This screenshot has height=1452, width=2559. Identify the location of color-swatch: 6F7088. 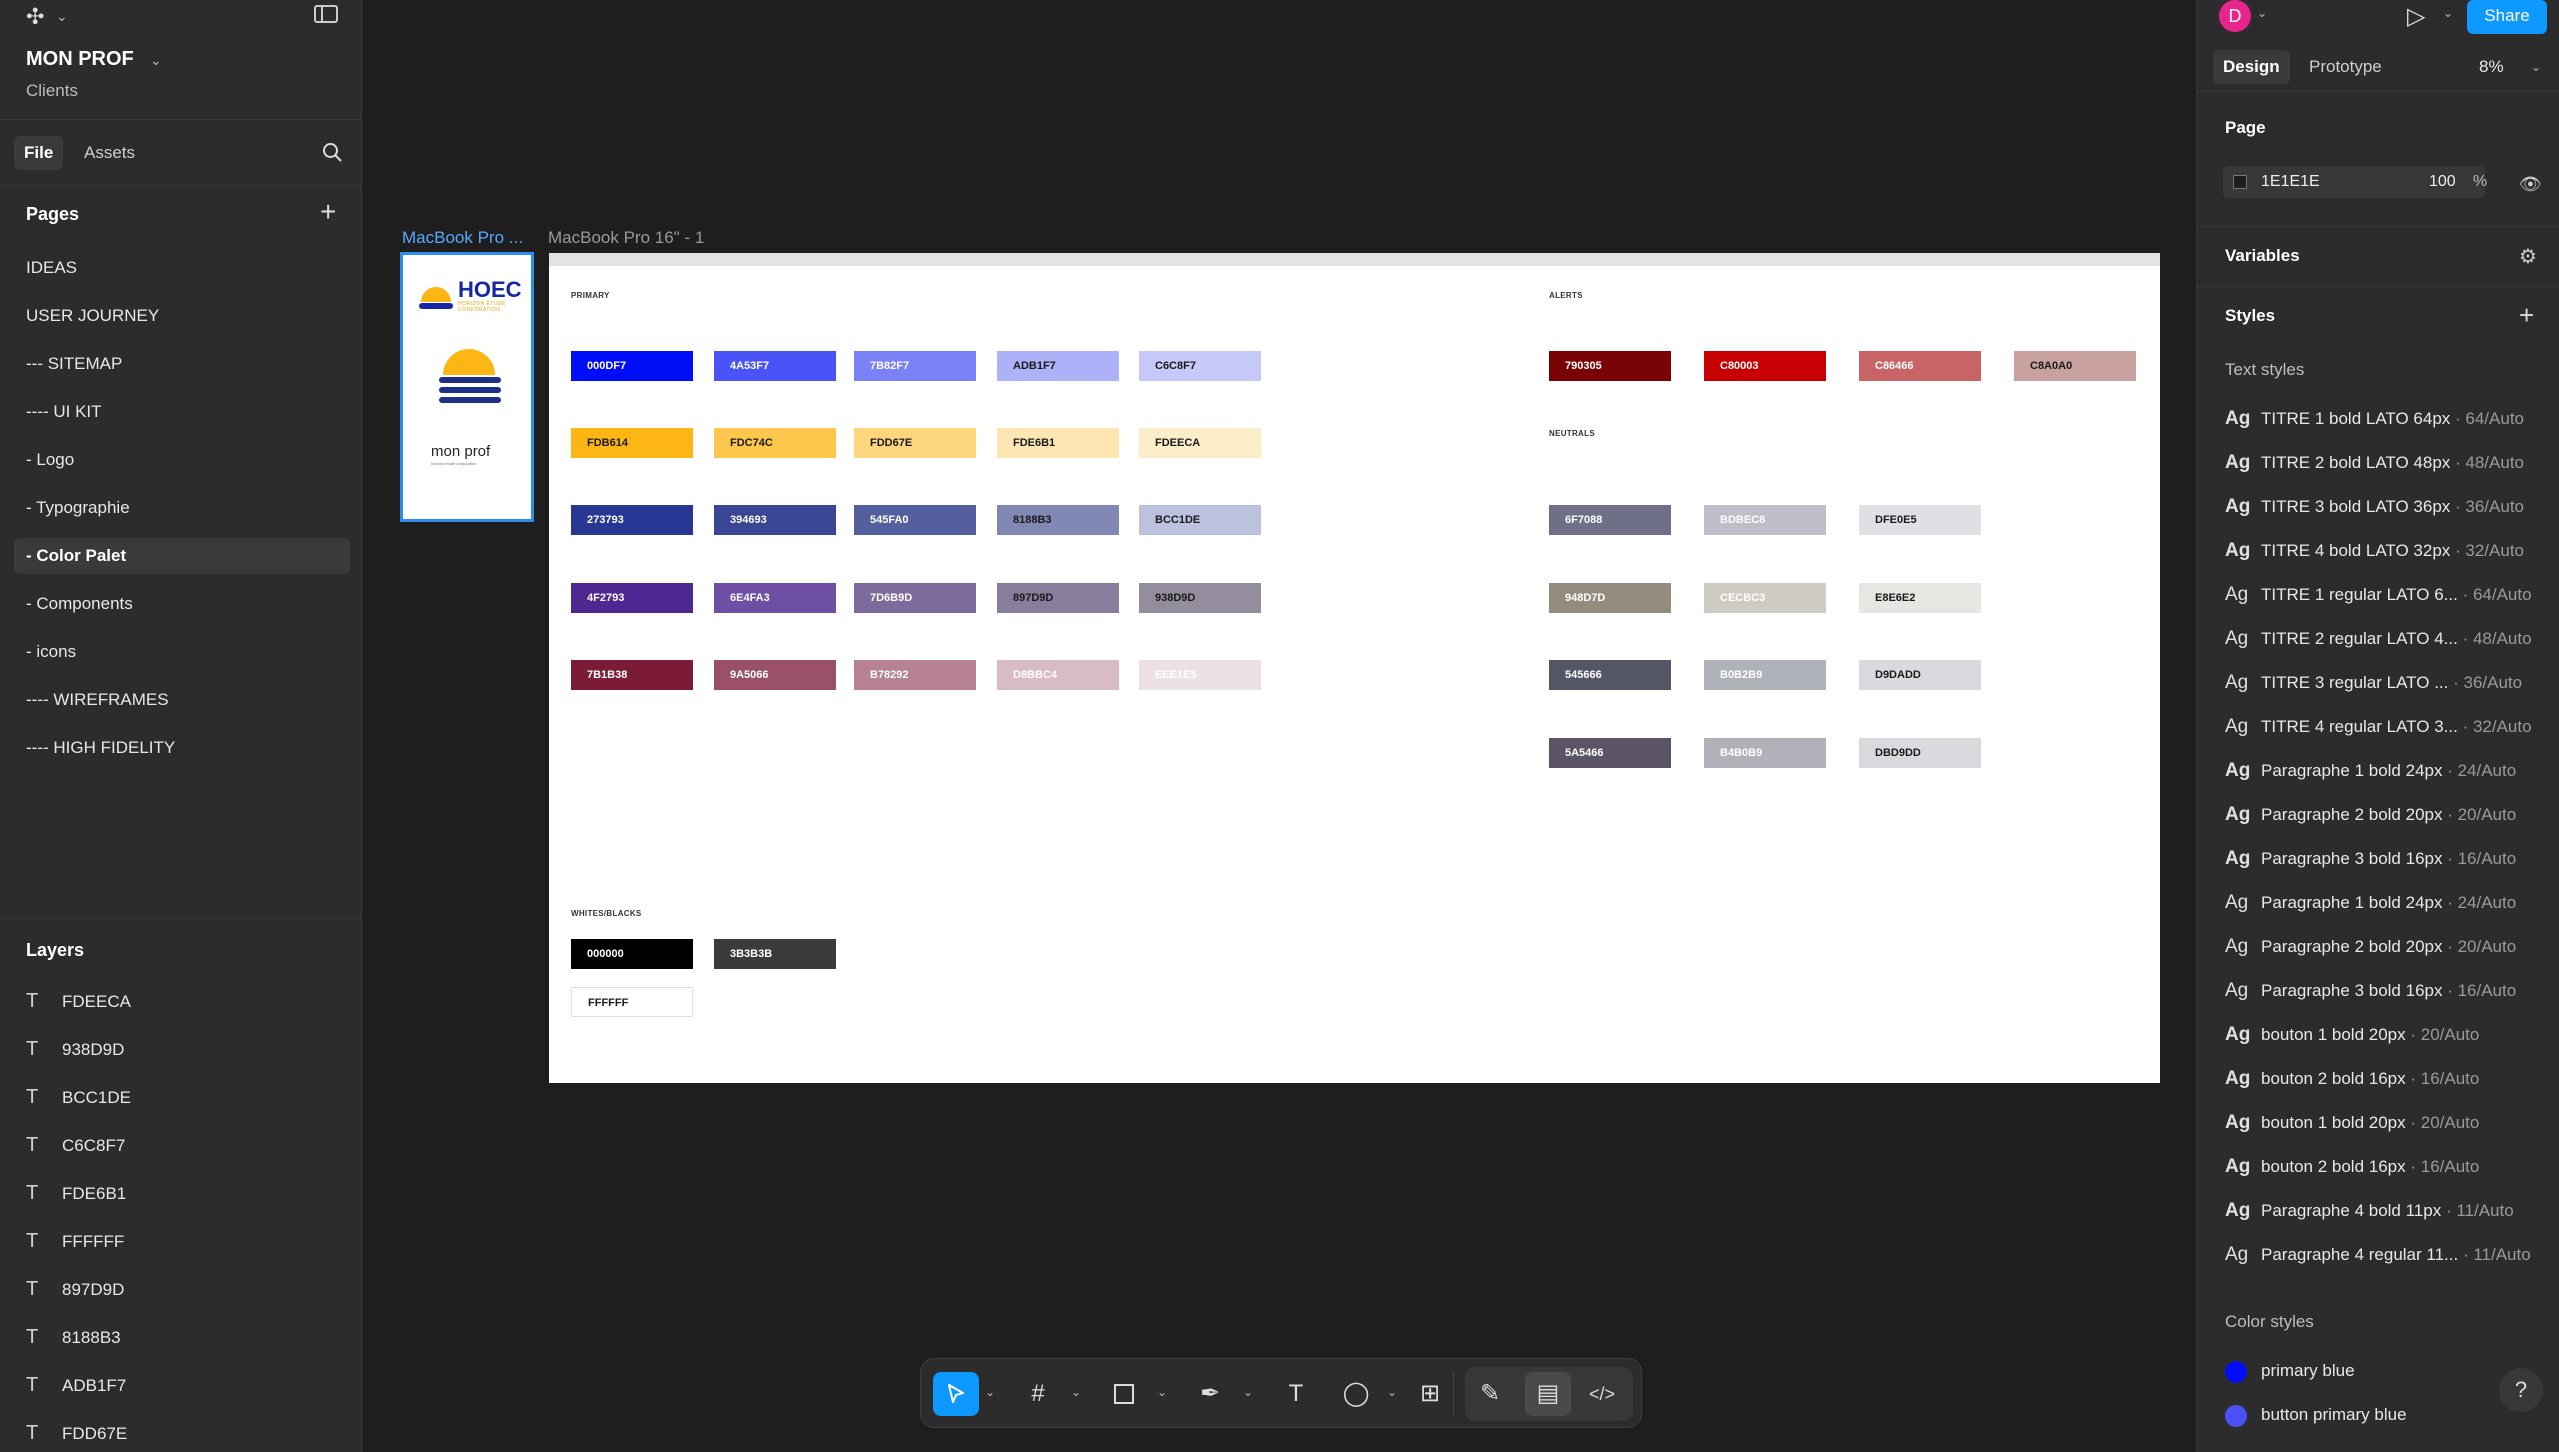
(1610, 520).